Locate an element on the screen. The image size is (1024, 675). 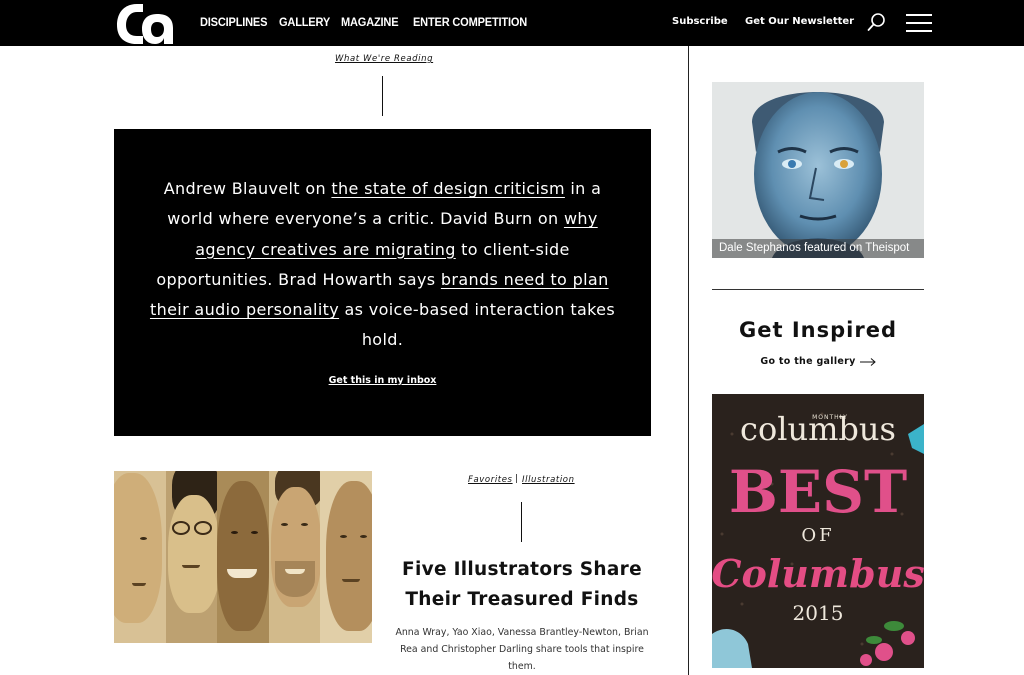
column-divider is located at coordinates (688, 360).